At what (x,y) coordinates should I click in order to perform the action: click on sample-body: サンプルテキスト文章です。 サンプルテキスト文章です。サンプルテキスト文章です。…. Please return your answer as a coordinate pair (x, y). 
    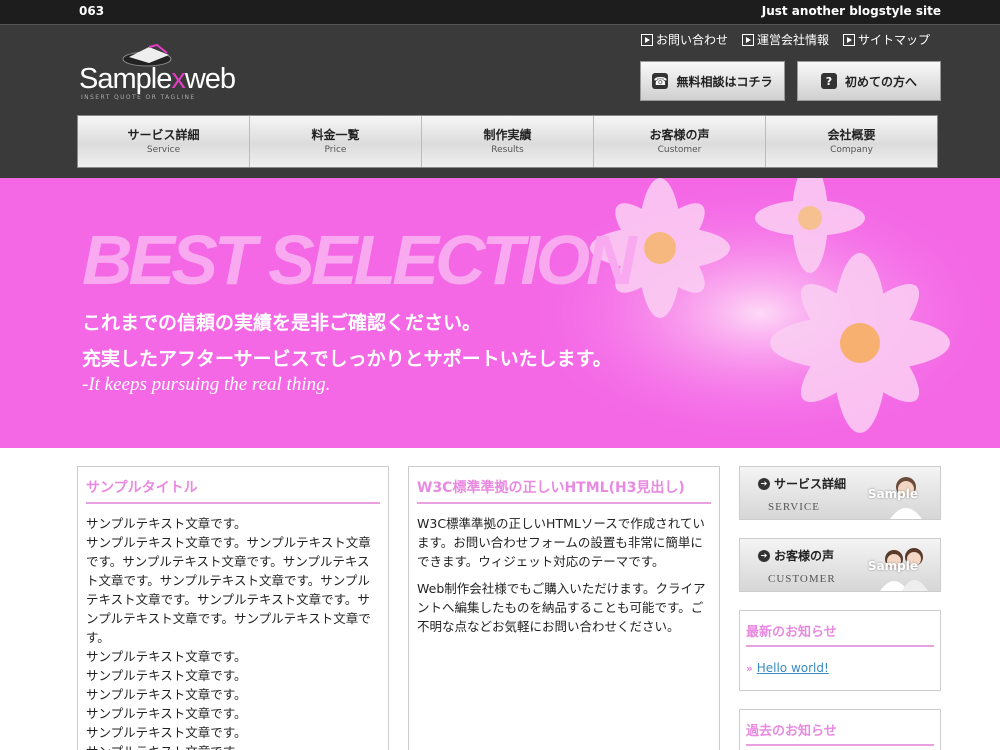
    Looking at the image, I should click on (228, 633).